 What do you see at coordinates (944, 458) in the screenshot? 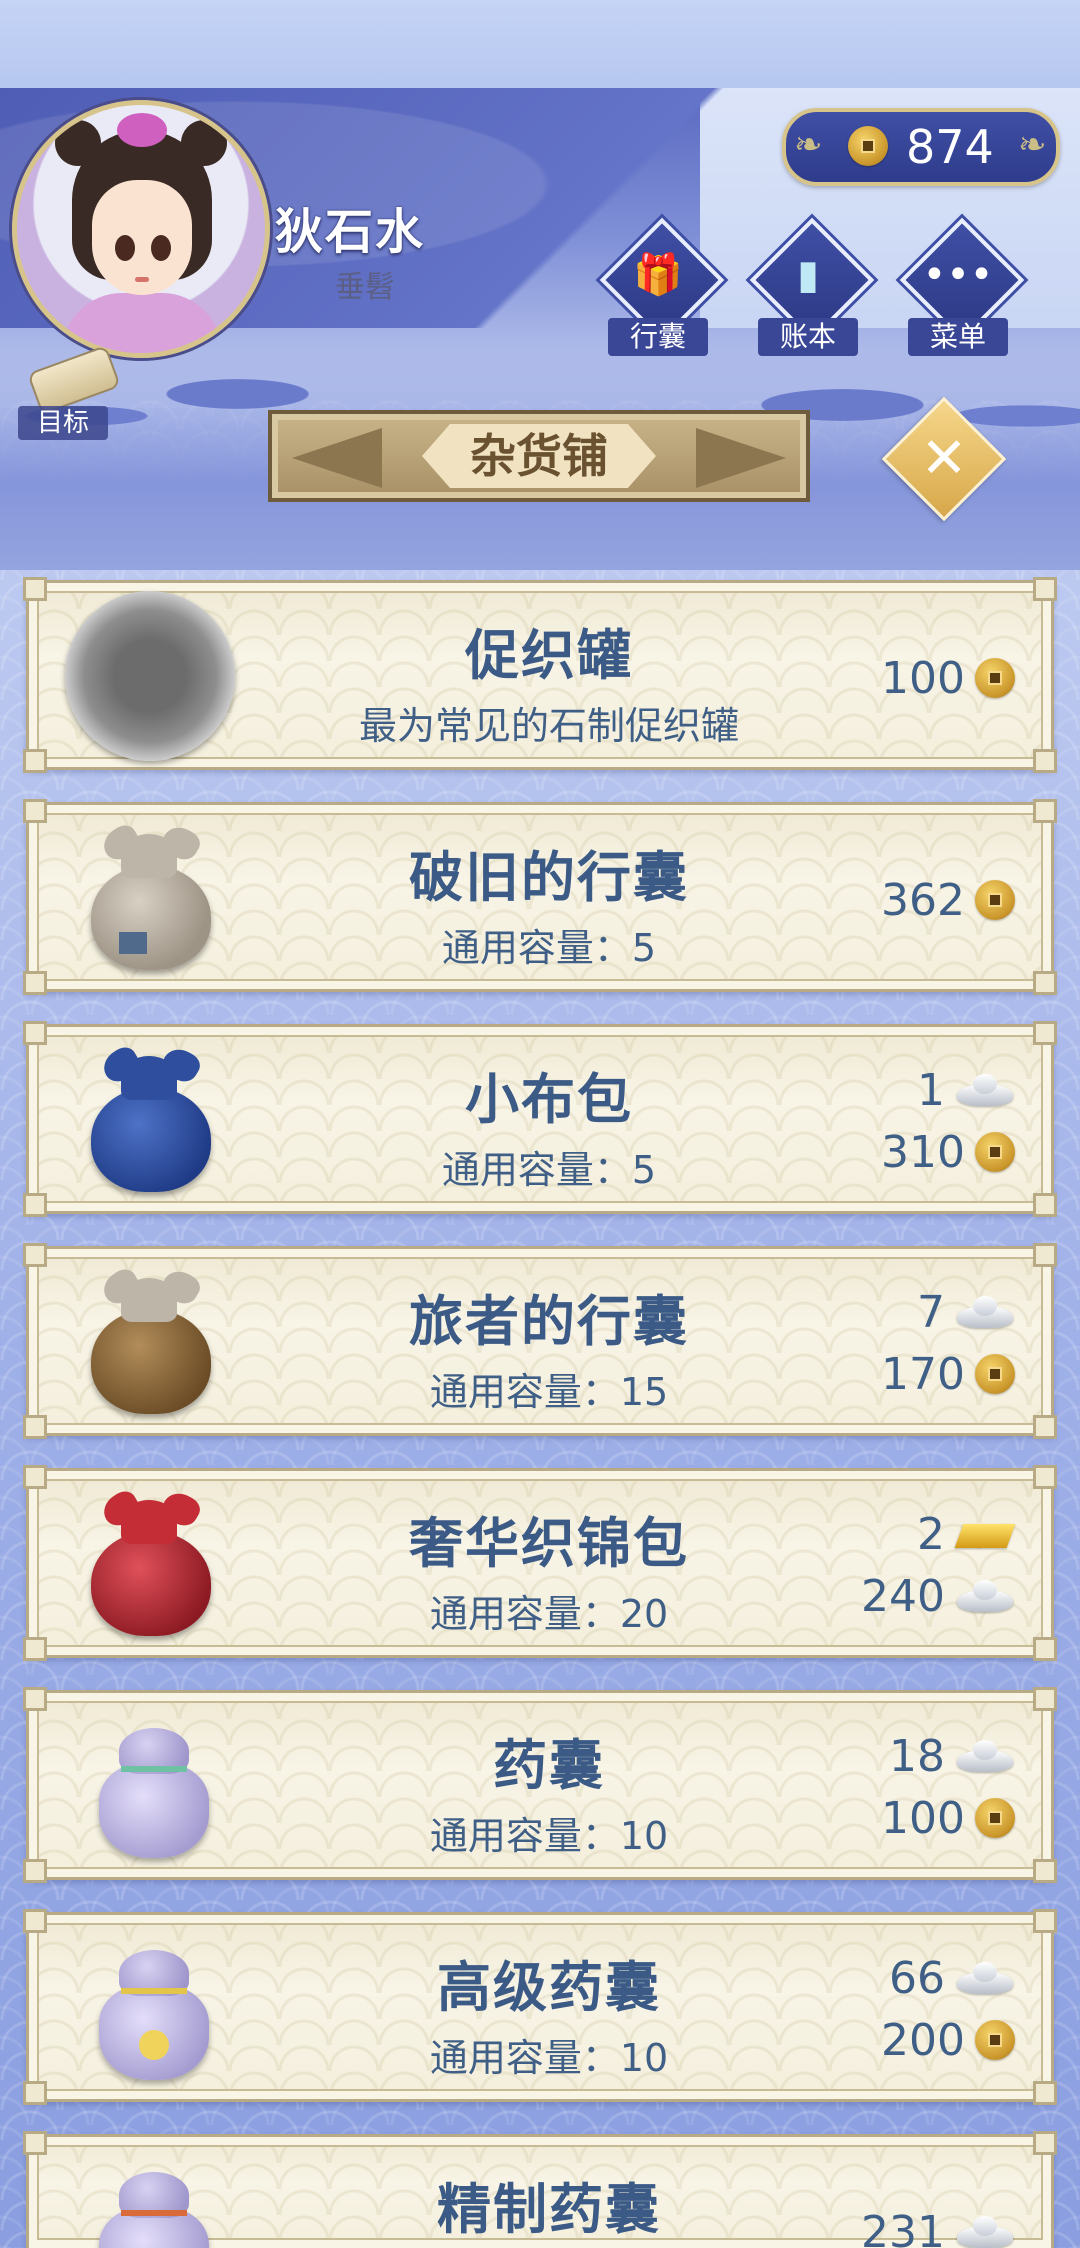
I see `close-icon: ✕` at bounding box center [944, 458].